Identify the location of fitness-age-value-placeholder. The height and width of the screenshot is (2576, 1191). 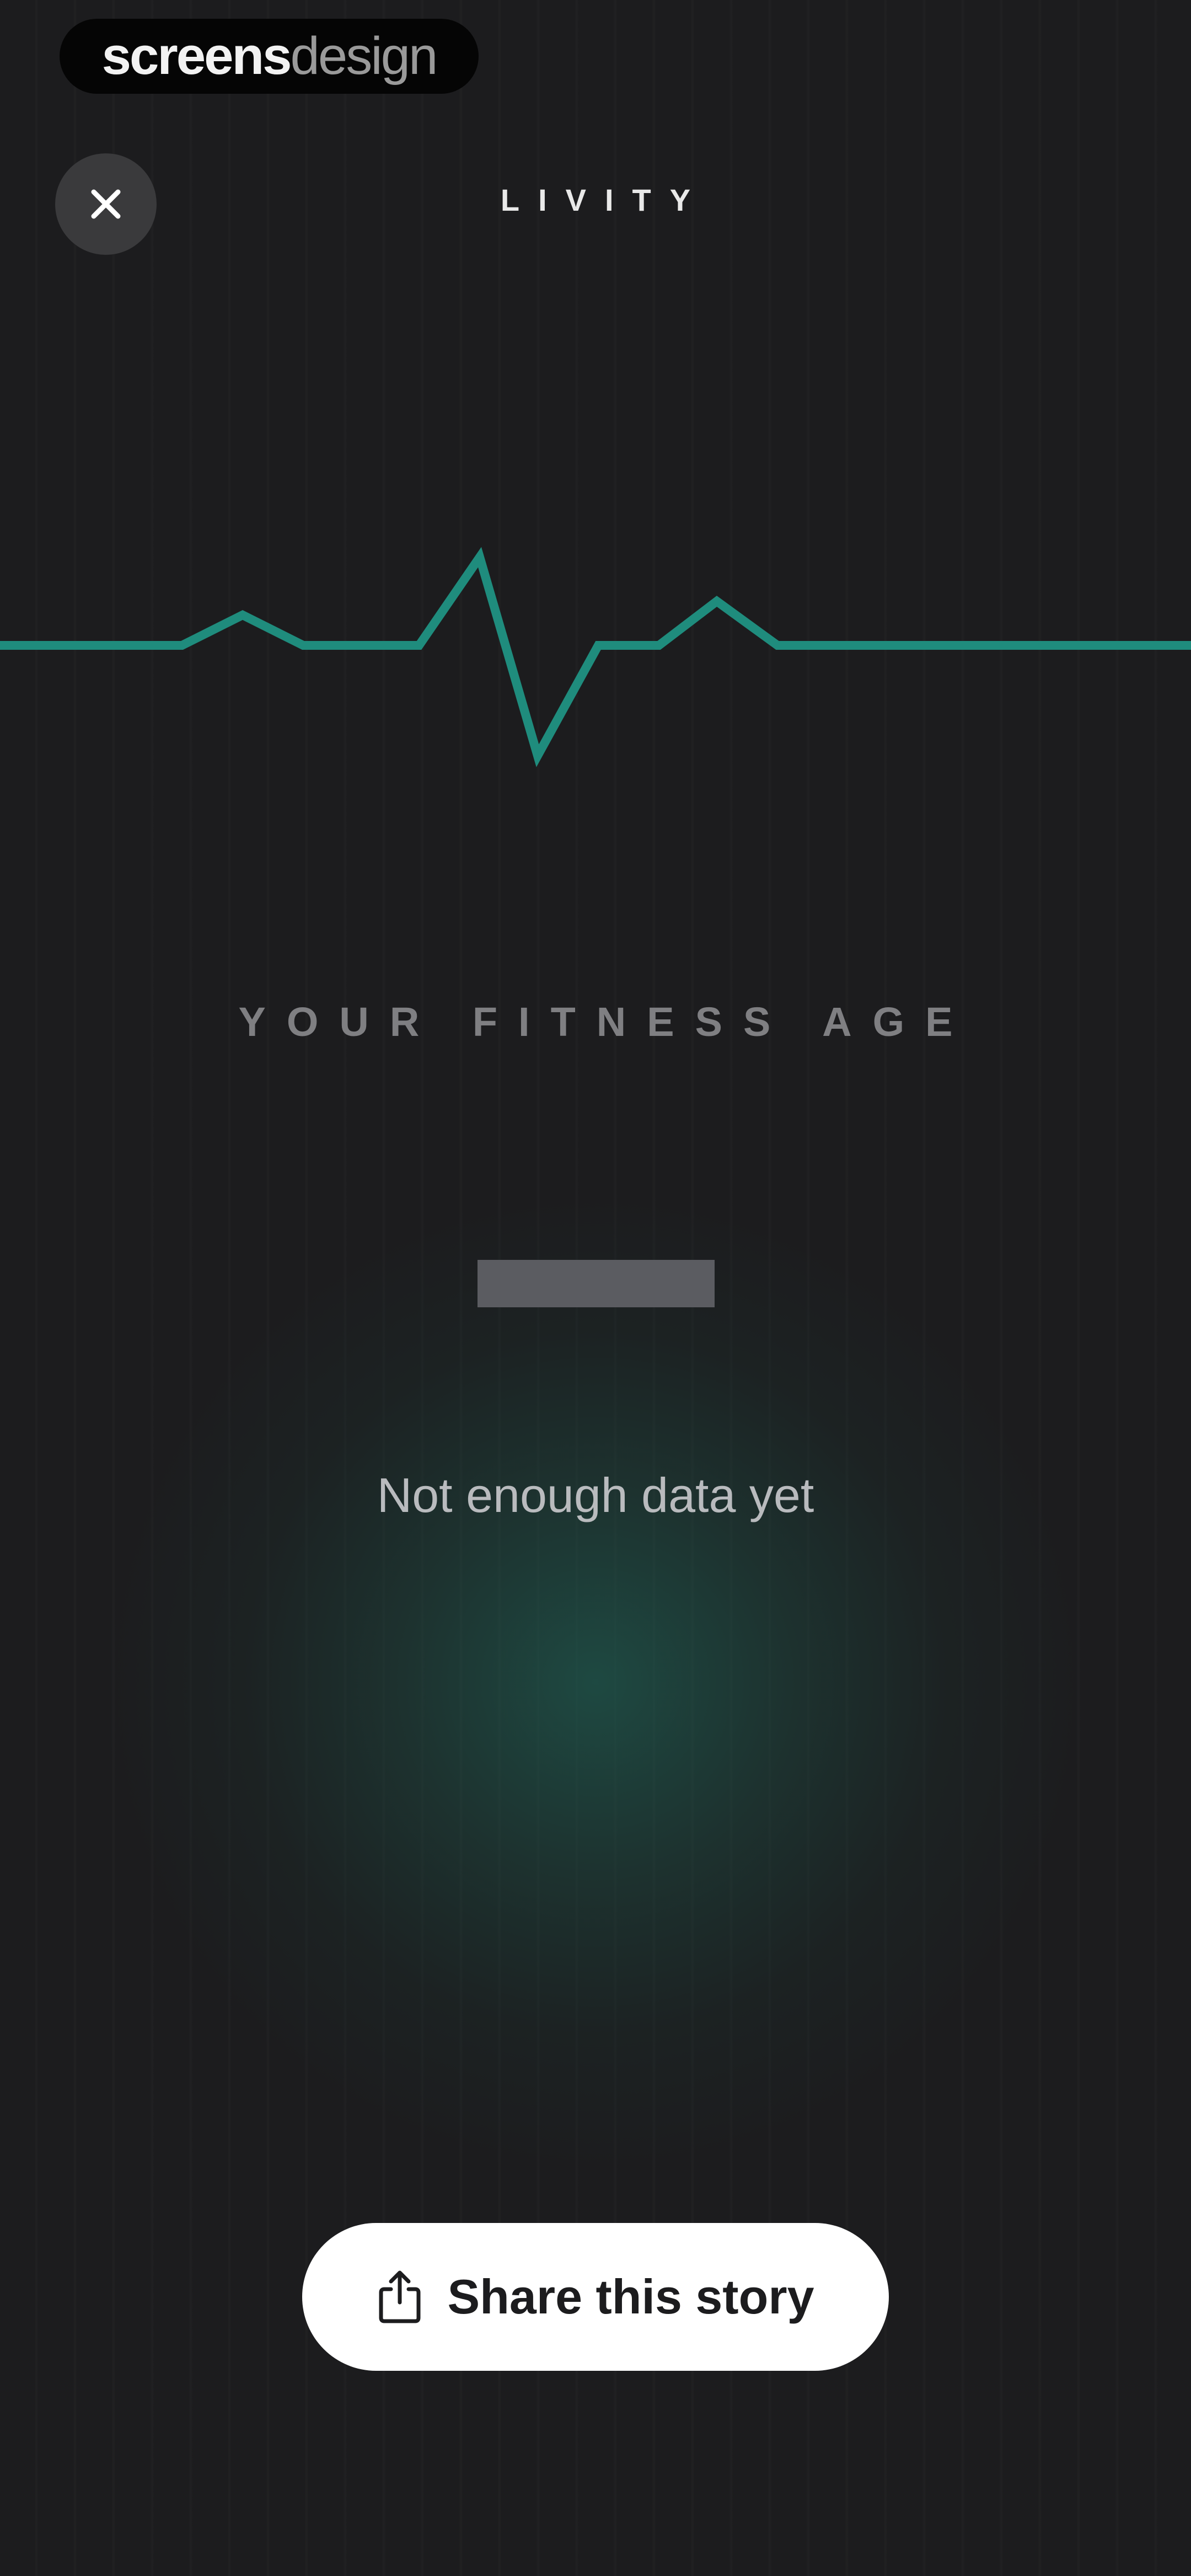
(596, 1283).